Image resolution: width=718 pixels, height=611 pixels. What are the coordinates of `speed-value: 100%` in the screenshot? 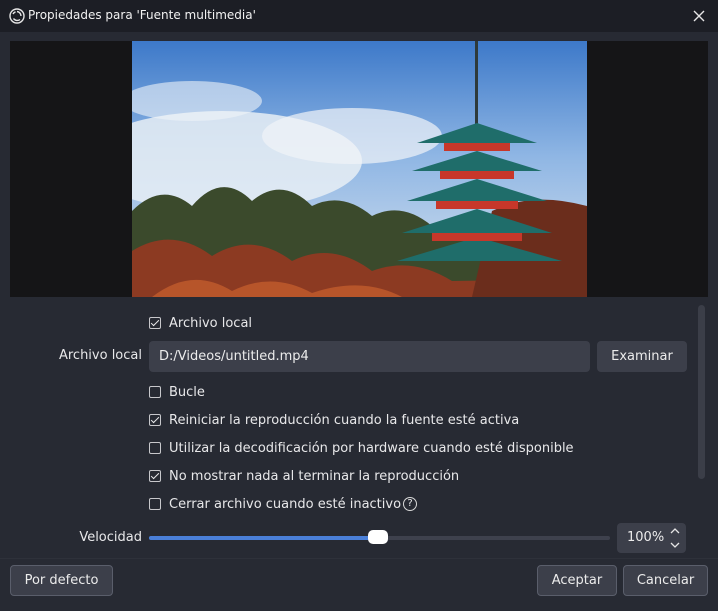 It's located at (646, 537).